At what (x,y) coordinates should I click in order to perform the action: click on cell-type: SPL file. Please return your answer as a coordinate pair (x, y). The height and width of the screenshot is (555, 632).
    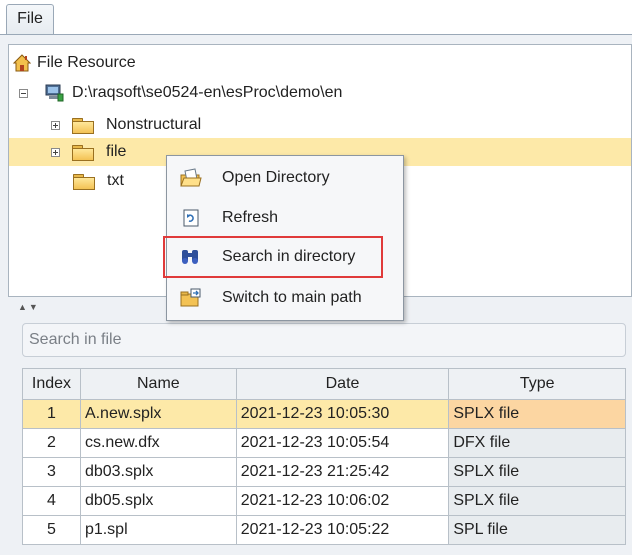
    Looking at the image, I should click on (537, 530).